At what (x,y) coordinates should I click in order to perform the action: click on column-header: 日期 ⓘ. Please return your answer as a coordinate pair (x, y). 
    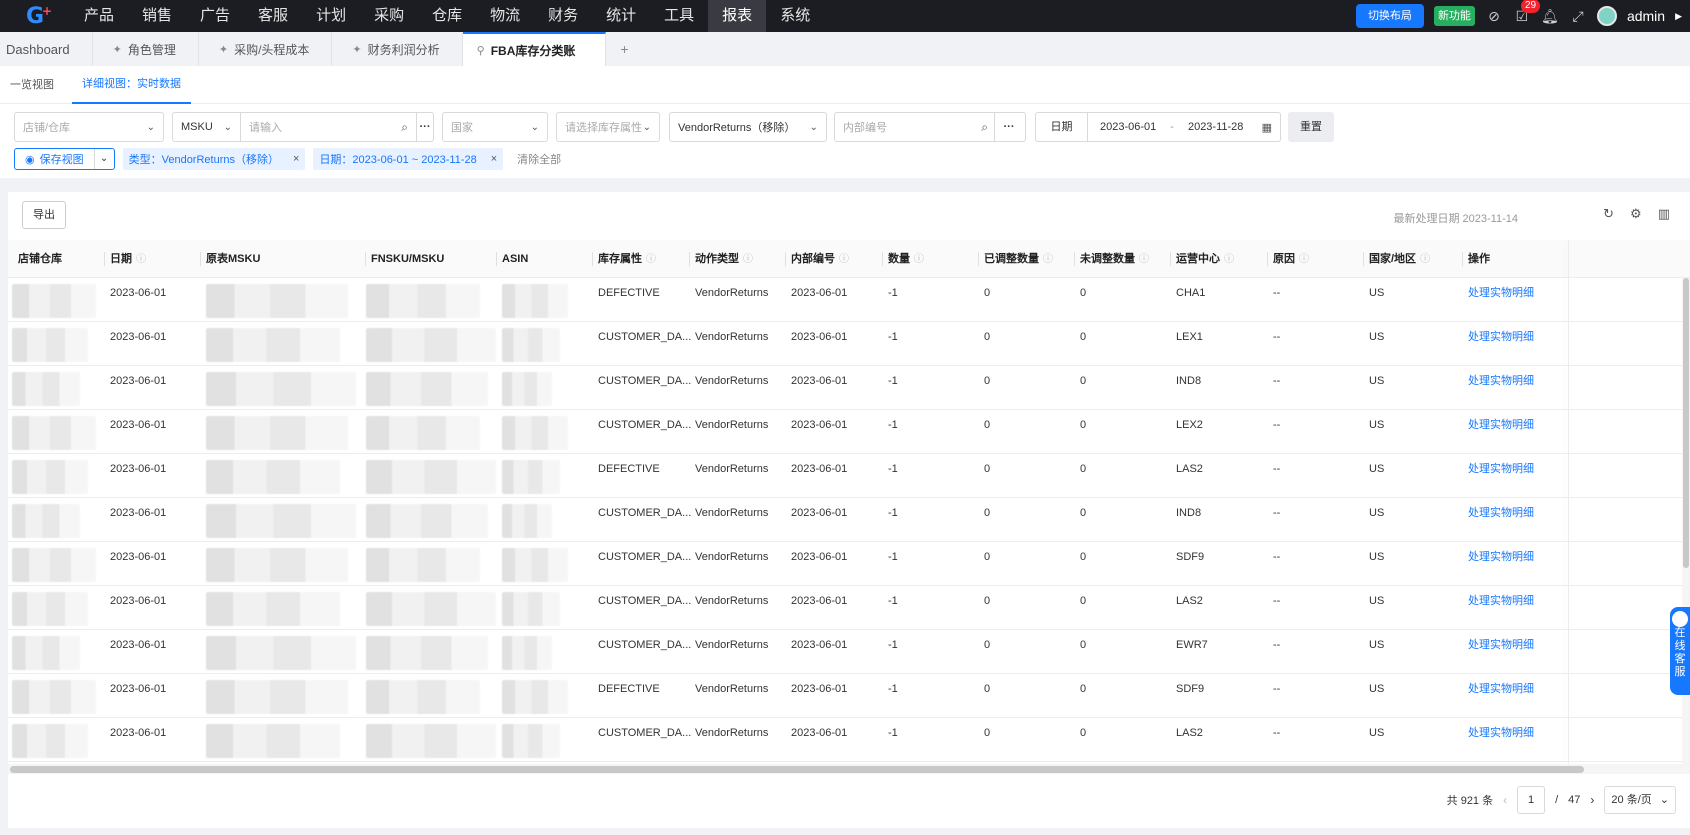
    Looking at the image, I should click on (128, 259).